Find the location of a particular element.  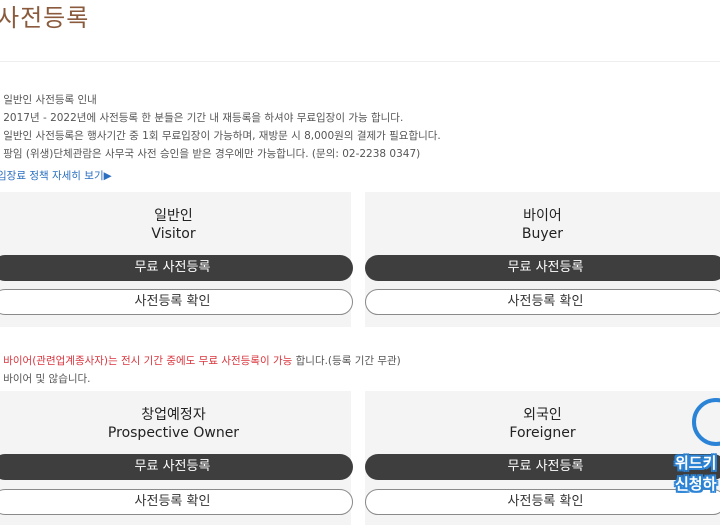

promo-text-line1: 위드키 is located at coordinates (696, 463).